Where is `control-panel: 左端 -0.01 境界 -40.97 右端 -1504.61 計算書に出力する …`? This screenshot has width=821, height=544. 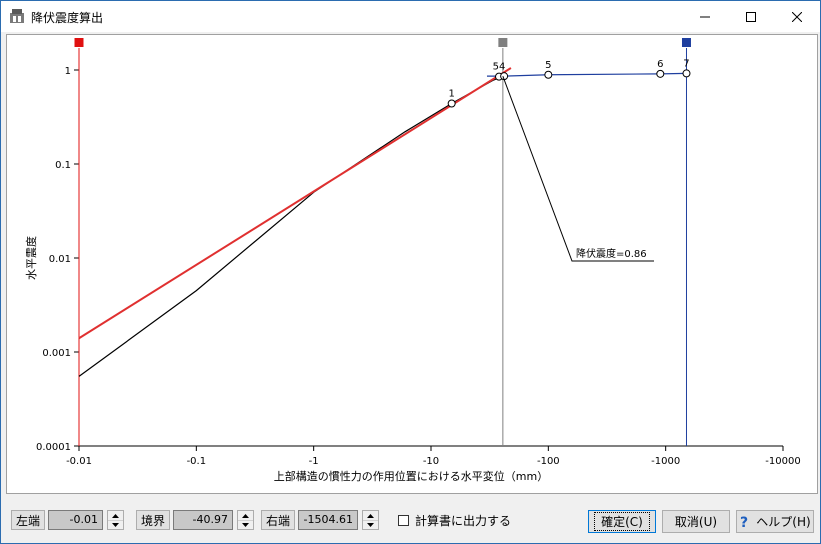
control-panel: 左端 -0.01 境界 -40.97 右端 -1504.61 計算書に出力する … is located at coordinates (410, 520).